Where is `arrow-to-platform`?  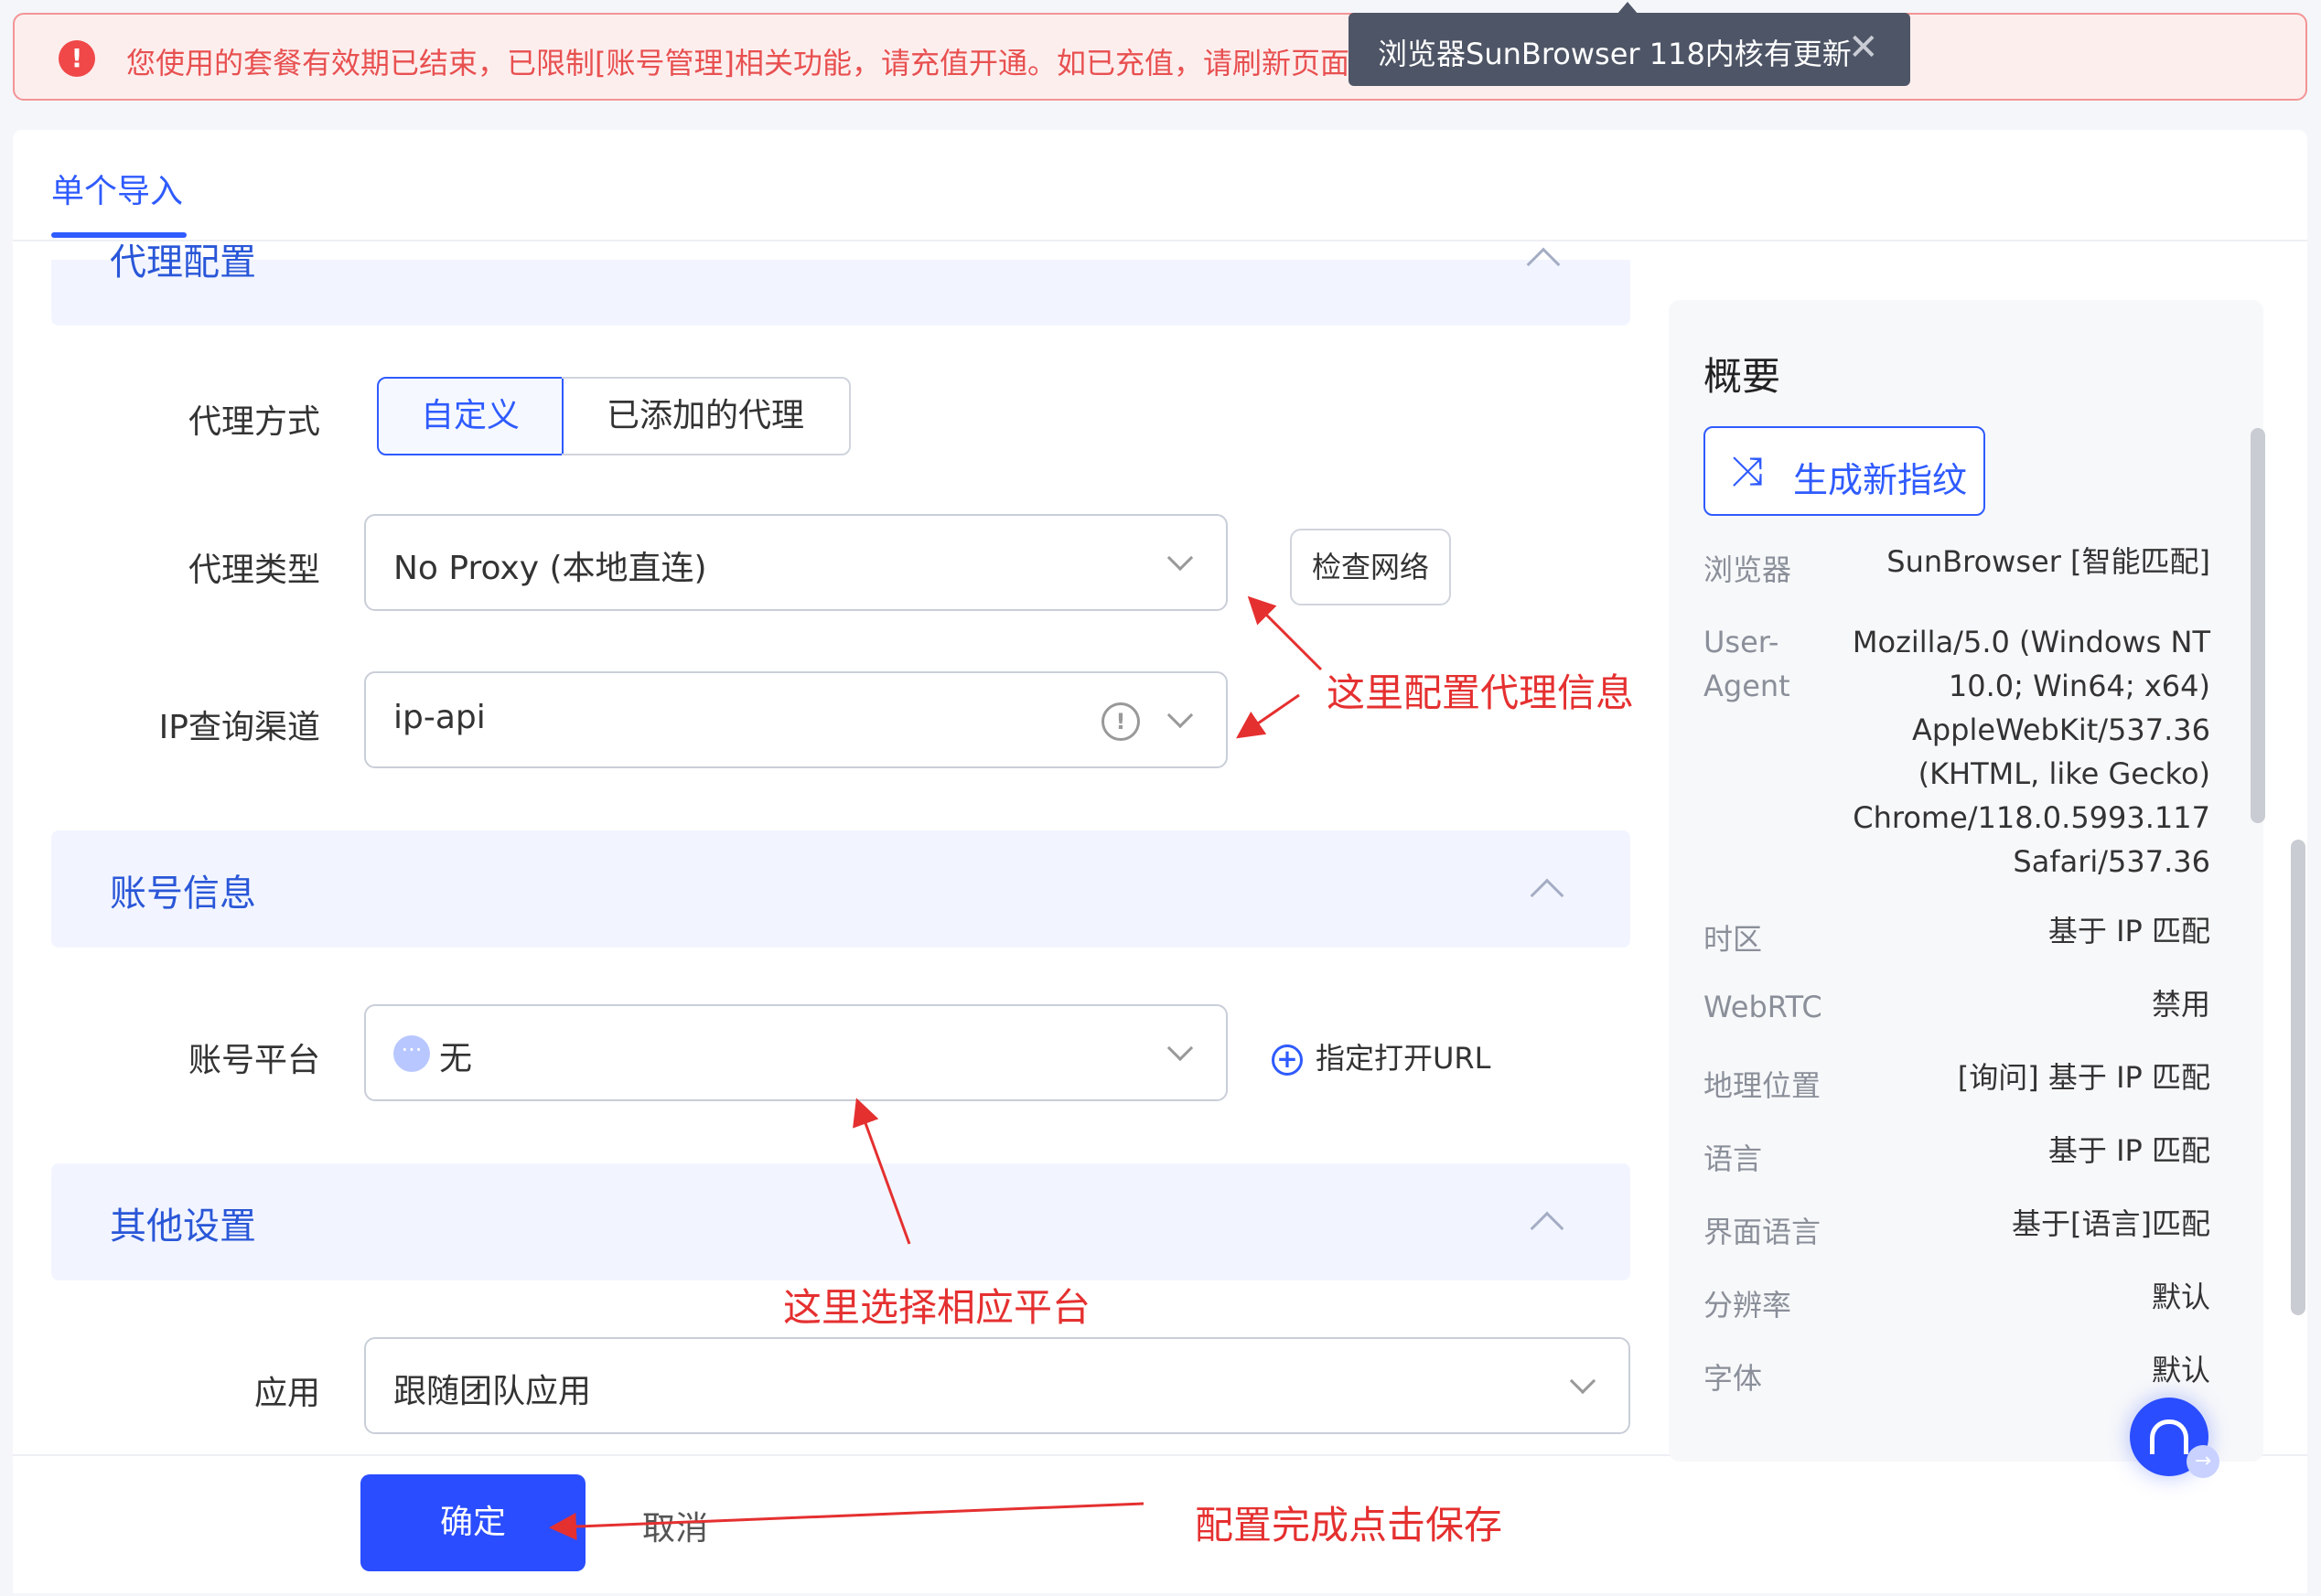
arrow-to-platform is located at coordinates (882, 1171).